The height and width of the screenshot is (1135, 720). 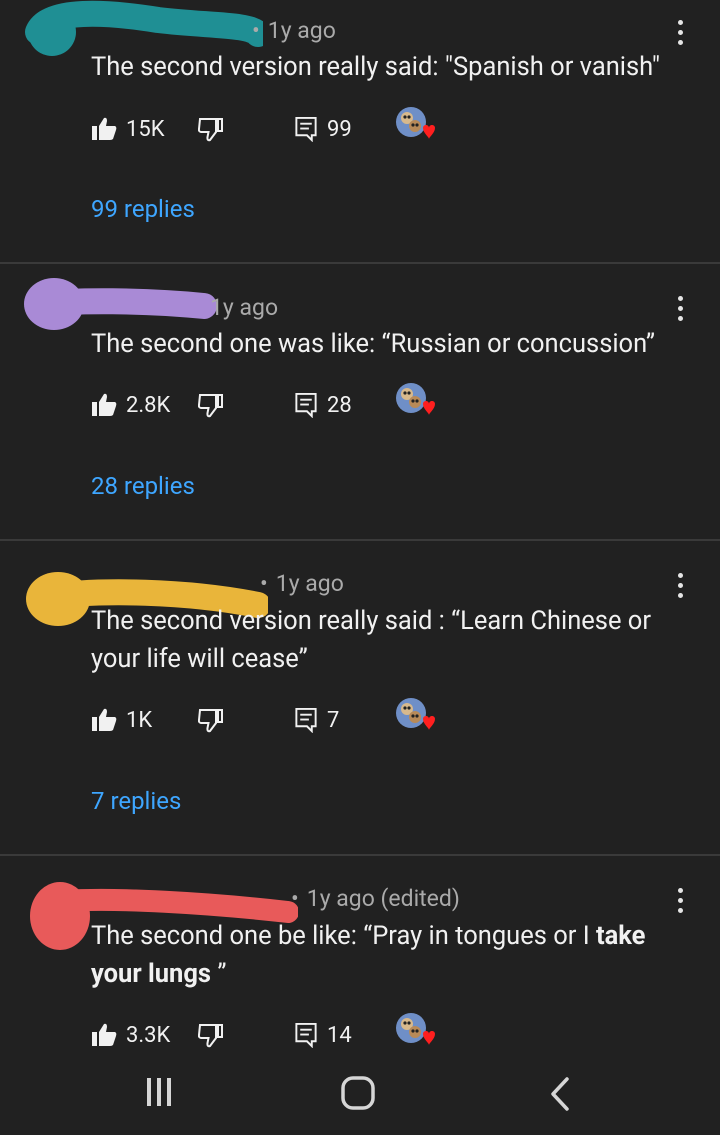 What do you see at coordinates (148, 405) in the screenshot?
I see `like-count: 2.8K` at bounding box center [148, 405].